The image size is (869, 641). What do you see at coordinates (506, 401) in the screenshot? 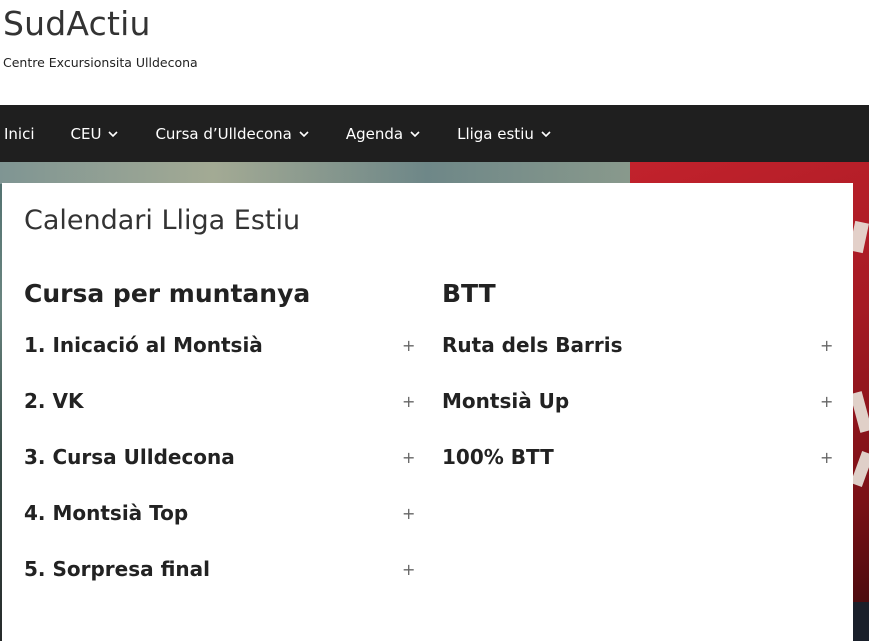
I see `accordion-item-label: Montsià Up` at bounding box center [506, 401].